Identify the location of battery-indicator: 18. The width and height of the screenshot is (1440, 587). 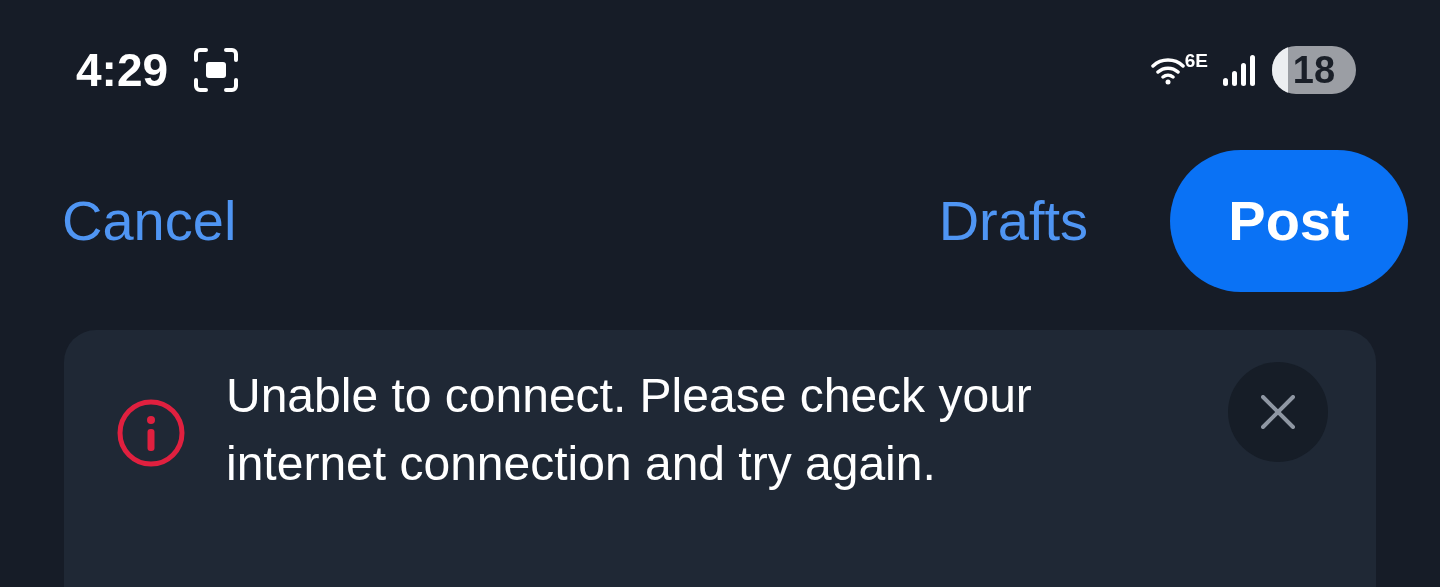
(1314, 70).